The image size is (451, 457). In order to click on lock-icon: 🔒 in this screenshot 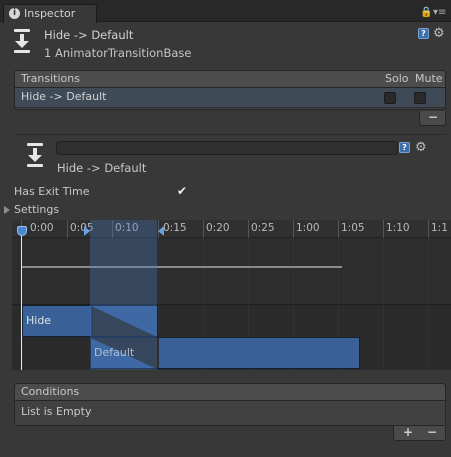, I will do `click(426, 13)`.